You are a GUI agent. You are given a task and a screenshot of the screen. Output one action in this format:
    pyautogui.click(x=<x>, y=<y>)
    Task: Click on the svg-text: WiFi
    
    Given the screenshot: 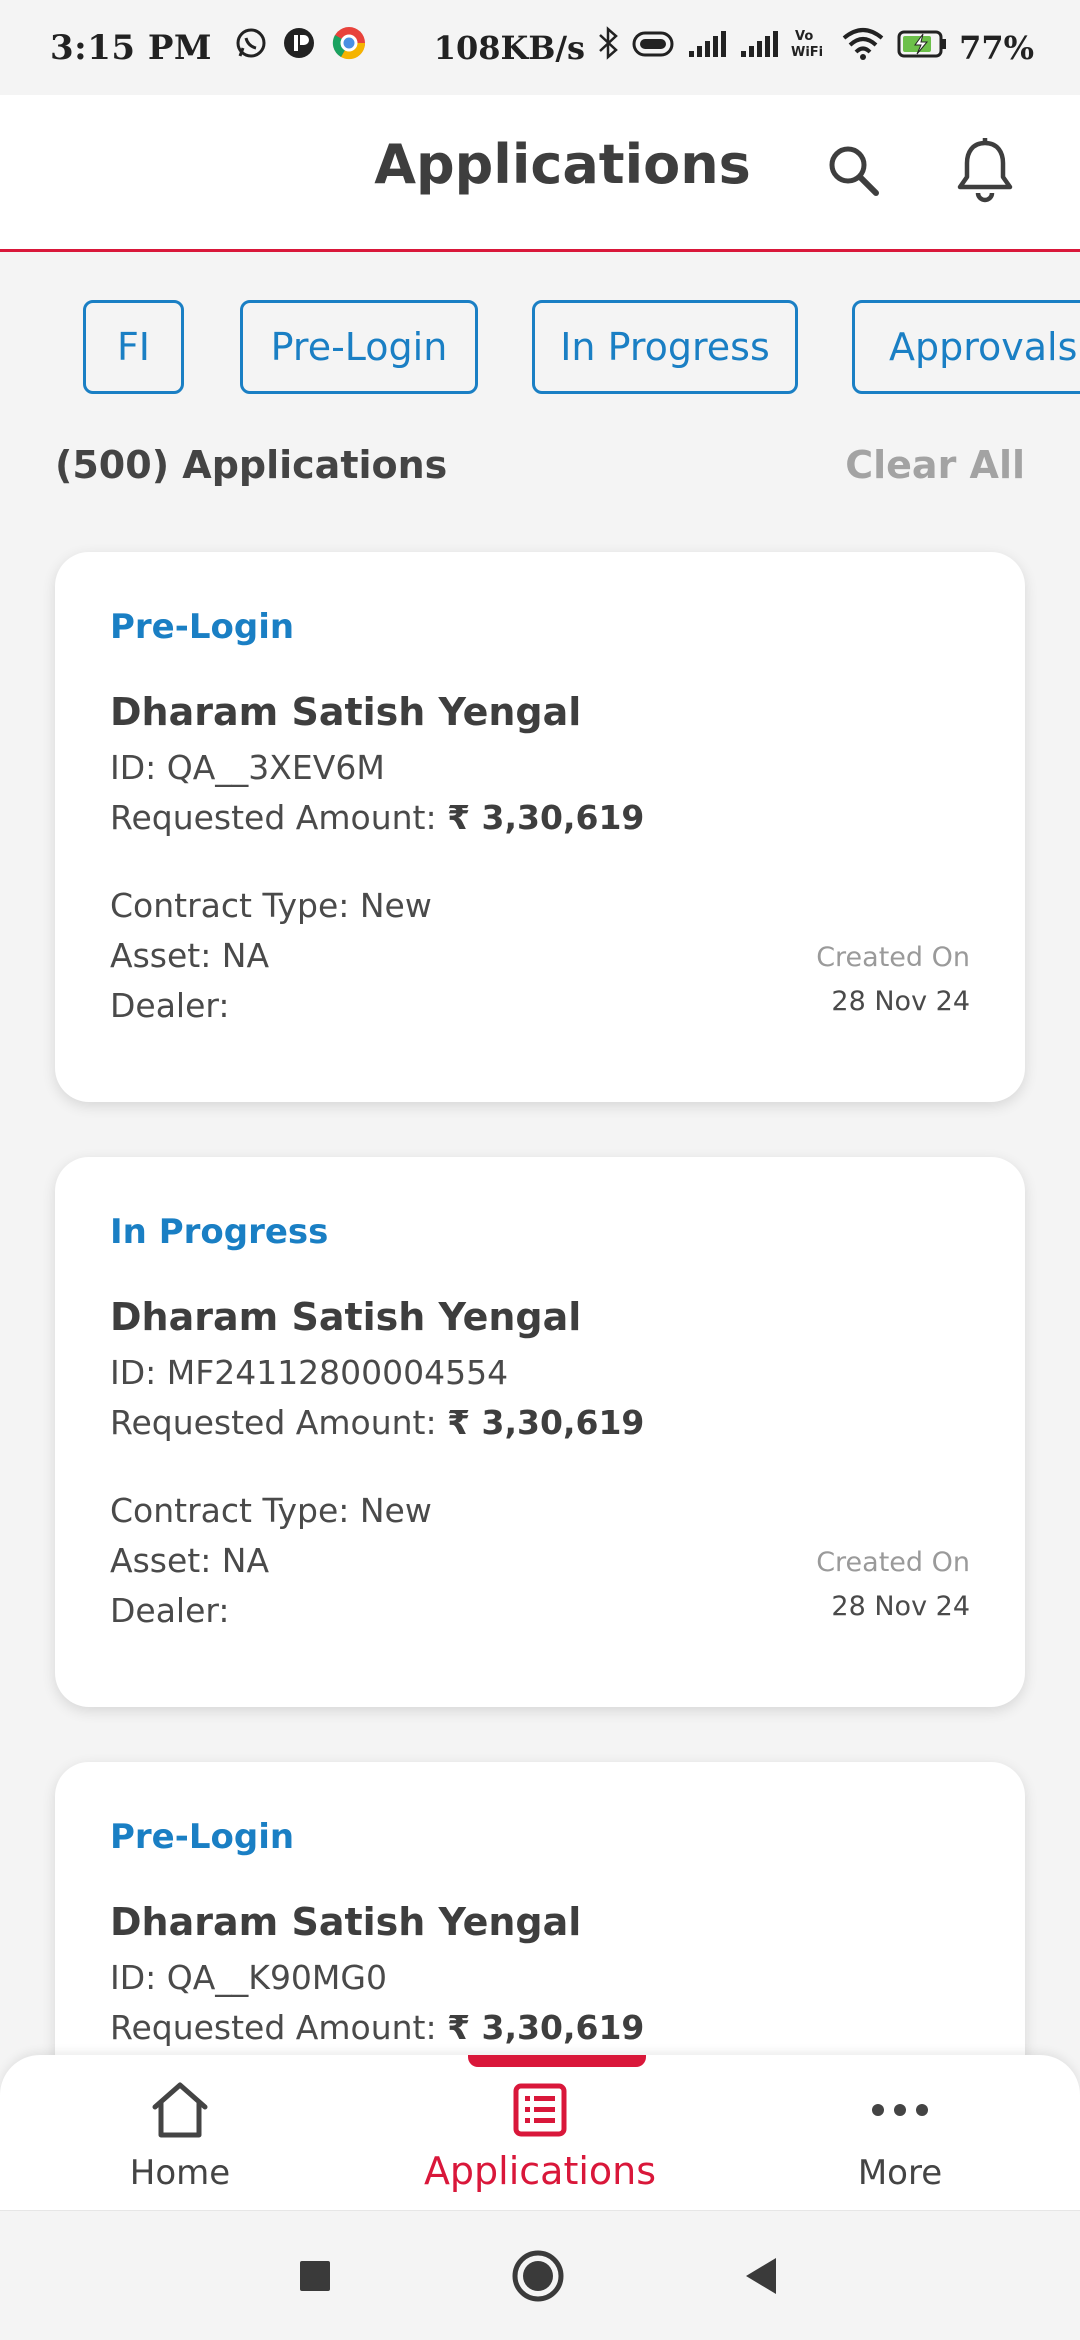 What is the action you would take?
    pyautogui.click(x=807, y=52)
    